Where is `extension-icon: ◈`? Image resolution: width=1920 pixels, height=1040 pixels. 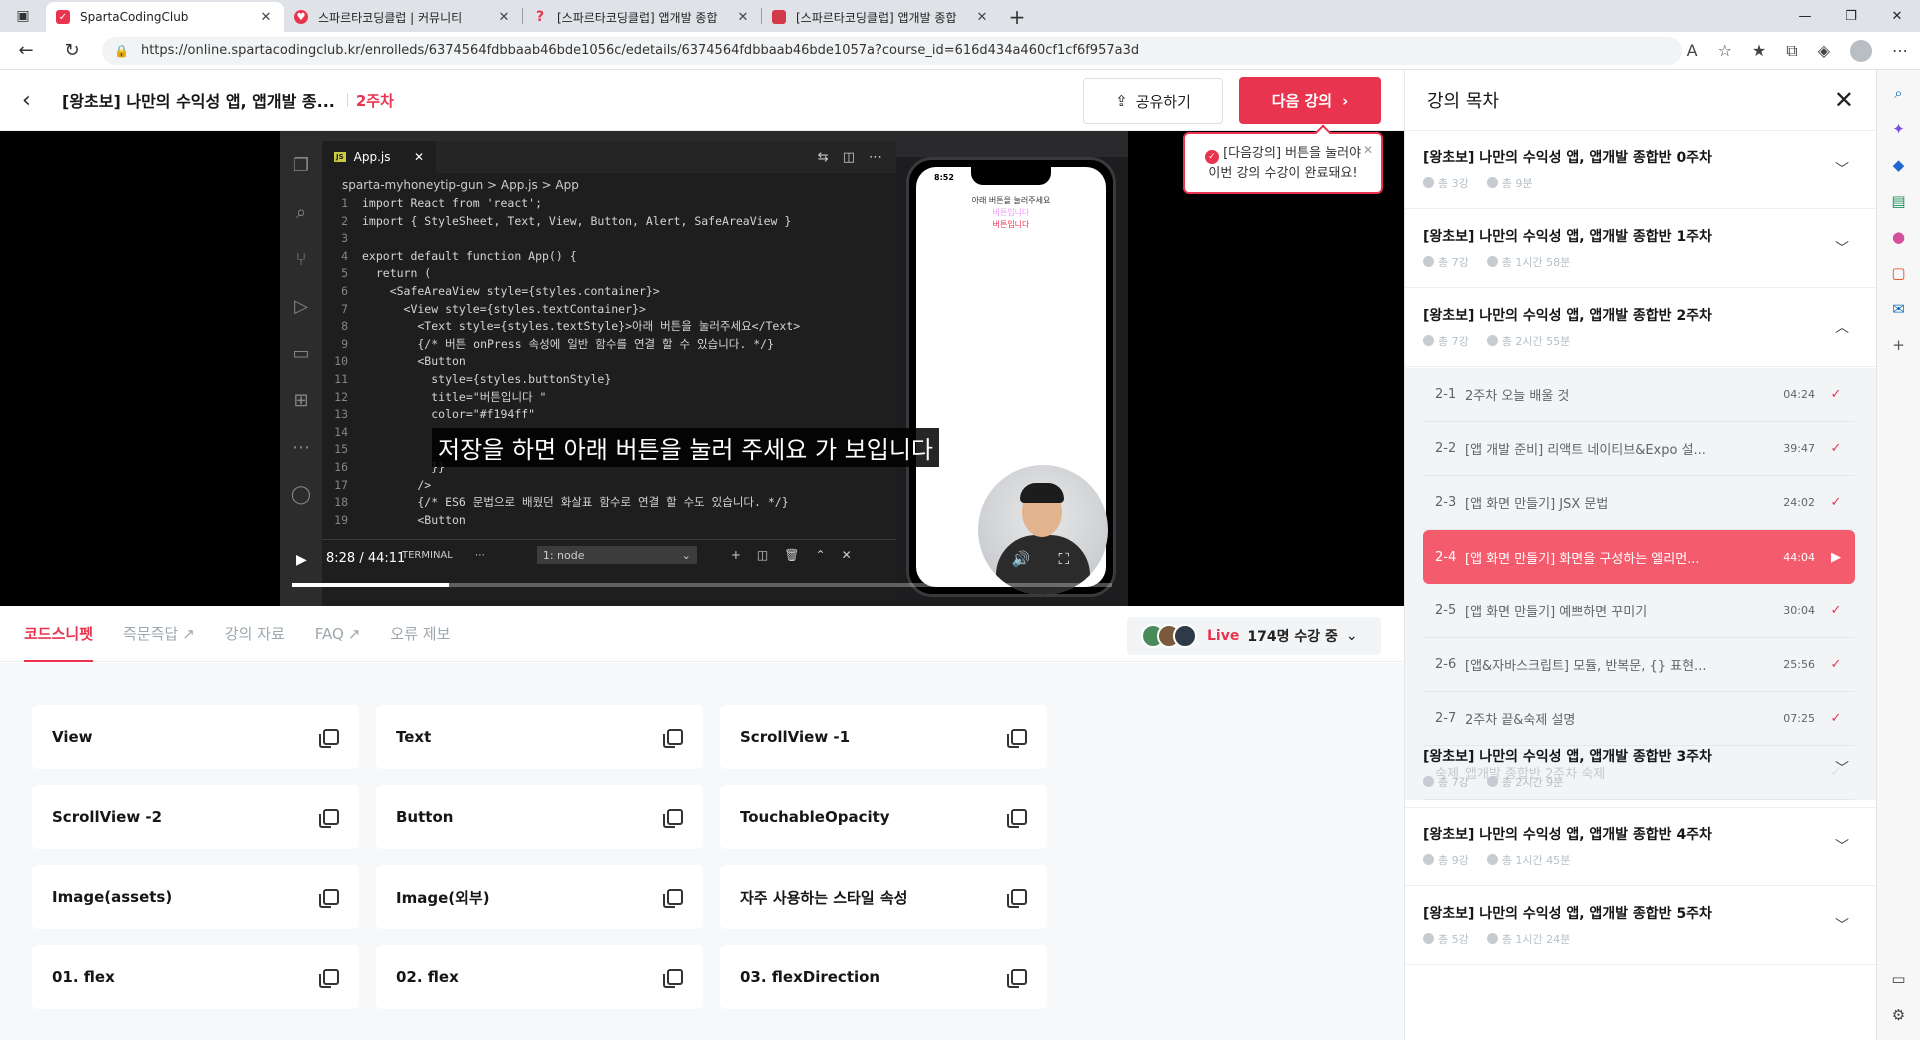 extension-icon: ◈ is located at coordinates (1824, 50).